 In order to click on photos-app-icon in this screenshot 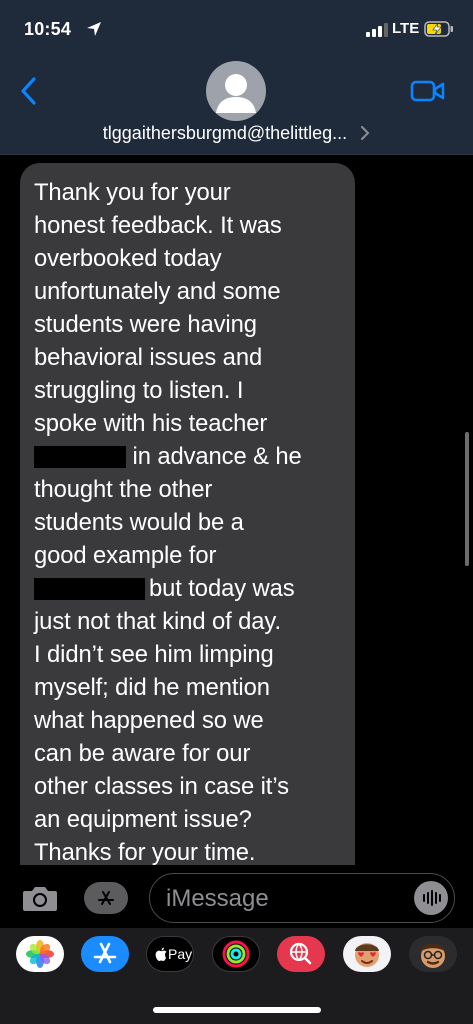, I will do `click(40, 954)`.